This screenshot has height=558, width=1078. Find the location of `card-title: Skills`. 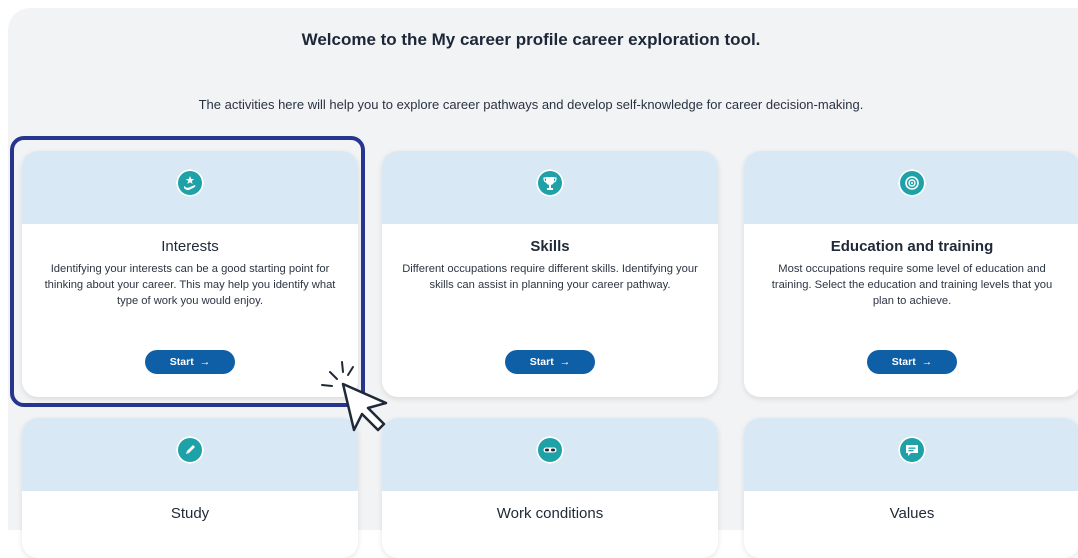

card-title: Skills is located at coordinates (550, 246).